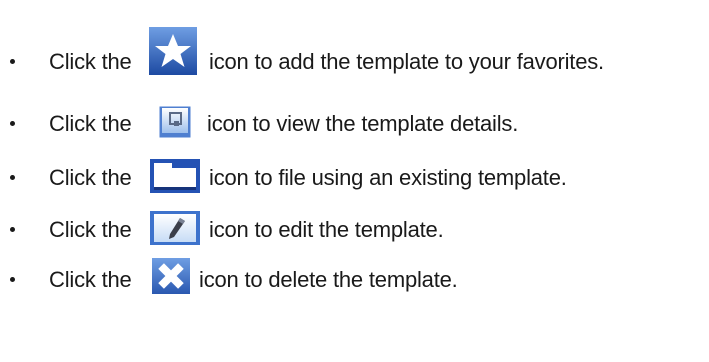 Image resolution: width=709 pixels, height=362 pixels. I want to click on folder-icon, so click(175, 176).